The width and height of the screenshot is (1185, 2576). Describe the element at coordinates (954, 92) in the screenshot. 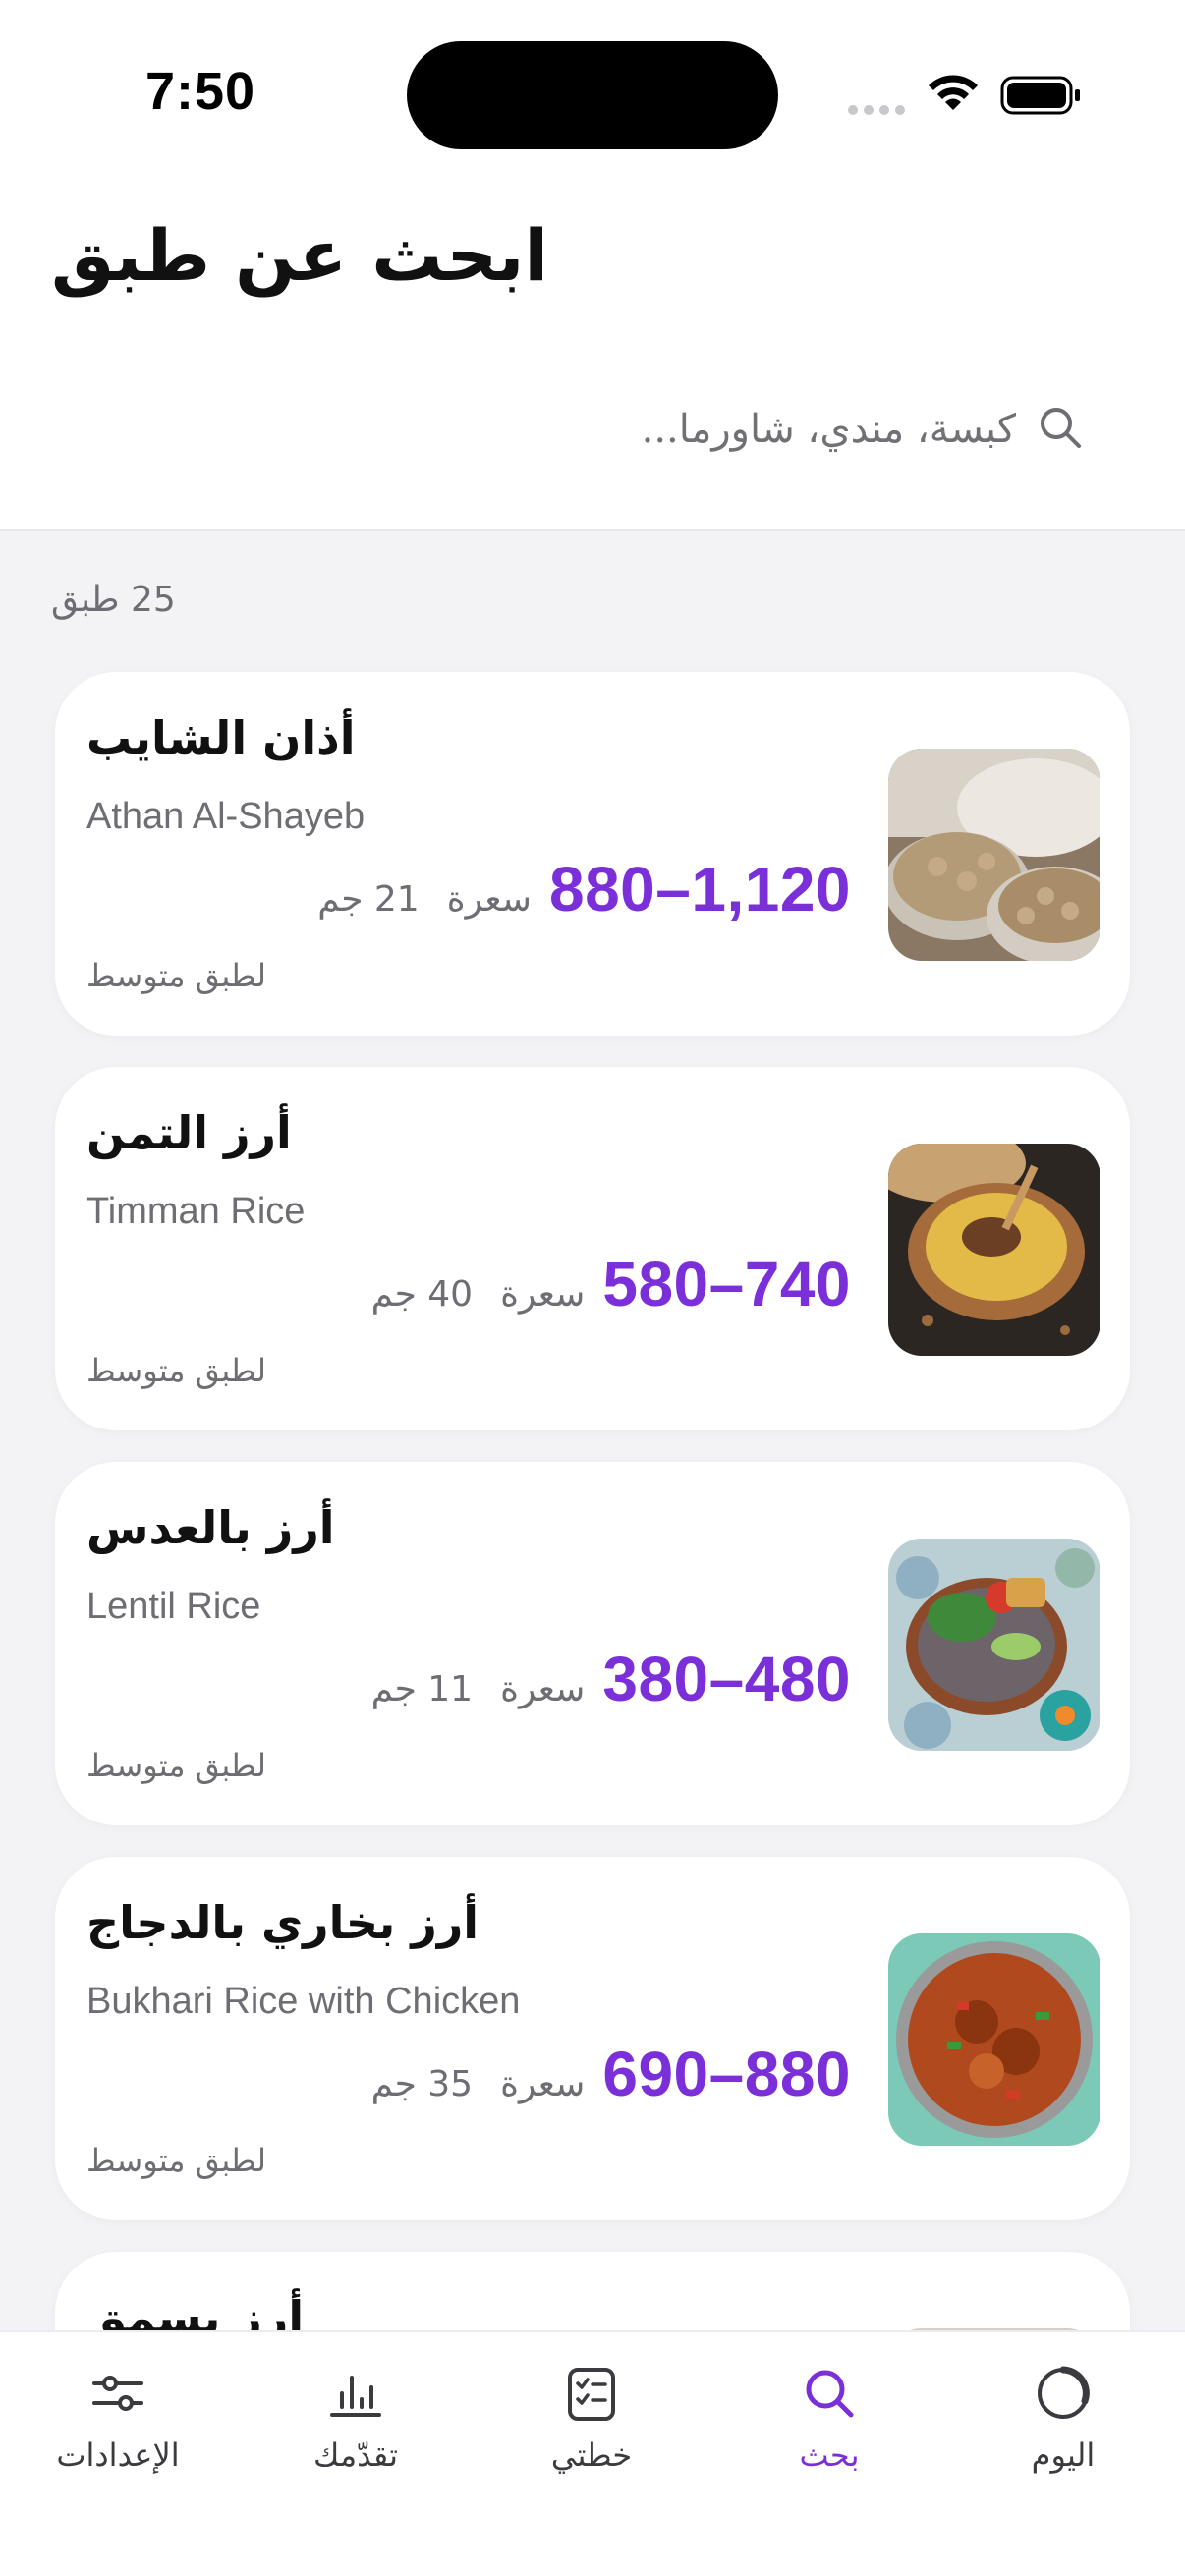

I see `wifi-icon` at that location.